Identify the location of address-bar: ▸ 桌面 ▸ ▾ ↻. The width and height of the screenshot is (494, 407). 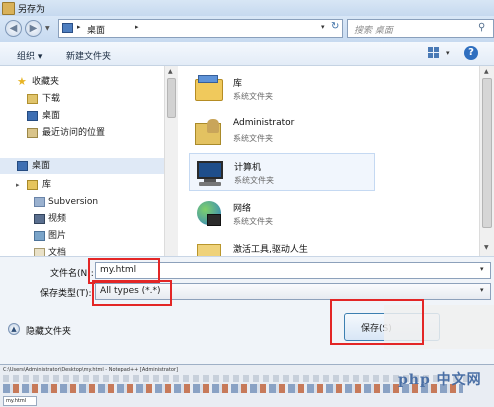
(200, 28).